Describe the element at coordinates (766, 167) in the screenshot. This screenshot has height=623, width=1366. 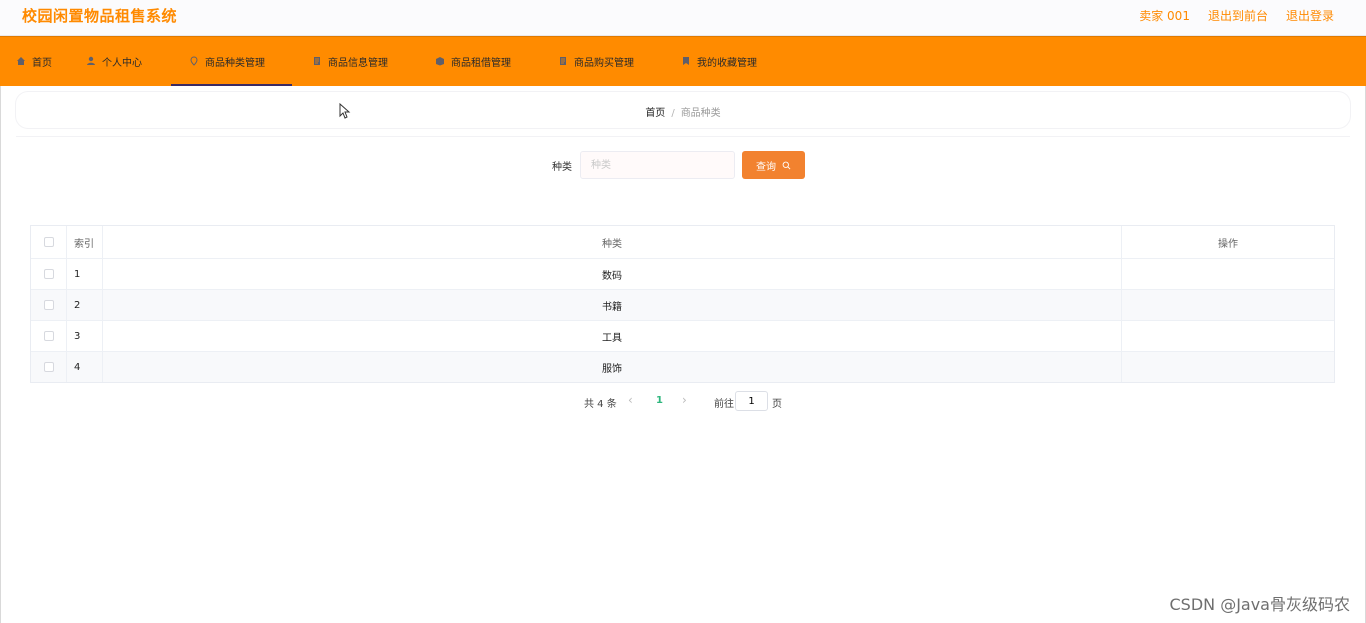
I see `query-button-label: 查询` at that location.